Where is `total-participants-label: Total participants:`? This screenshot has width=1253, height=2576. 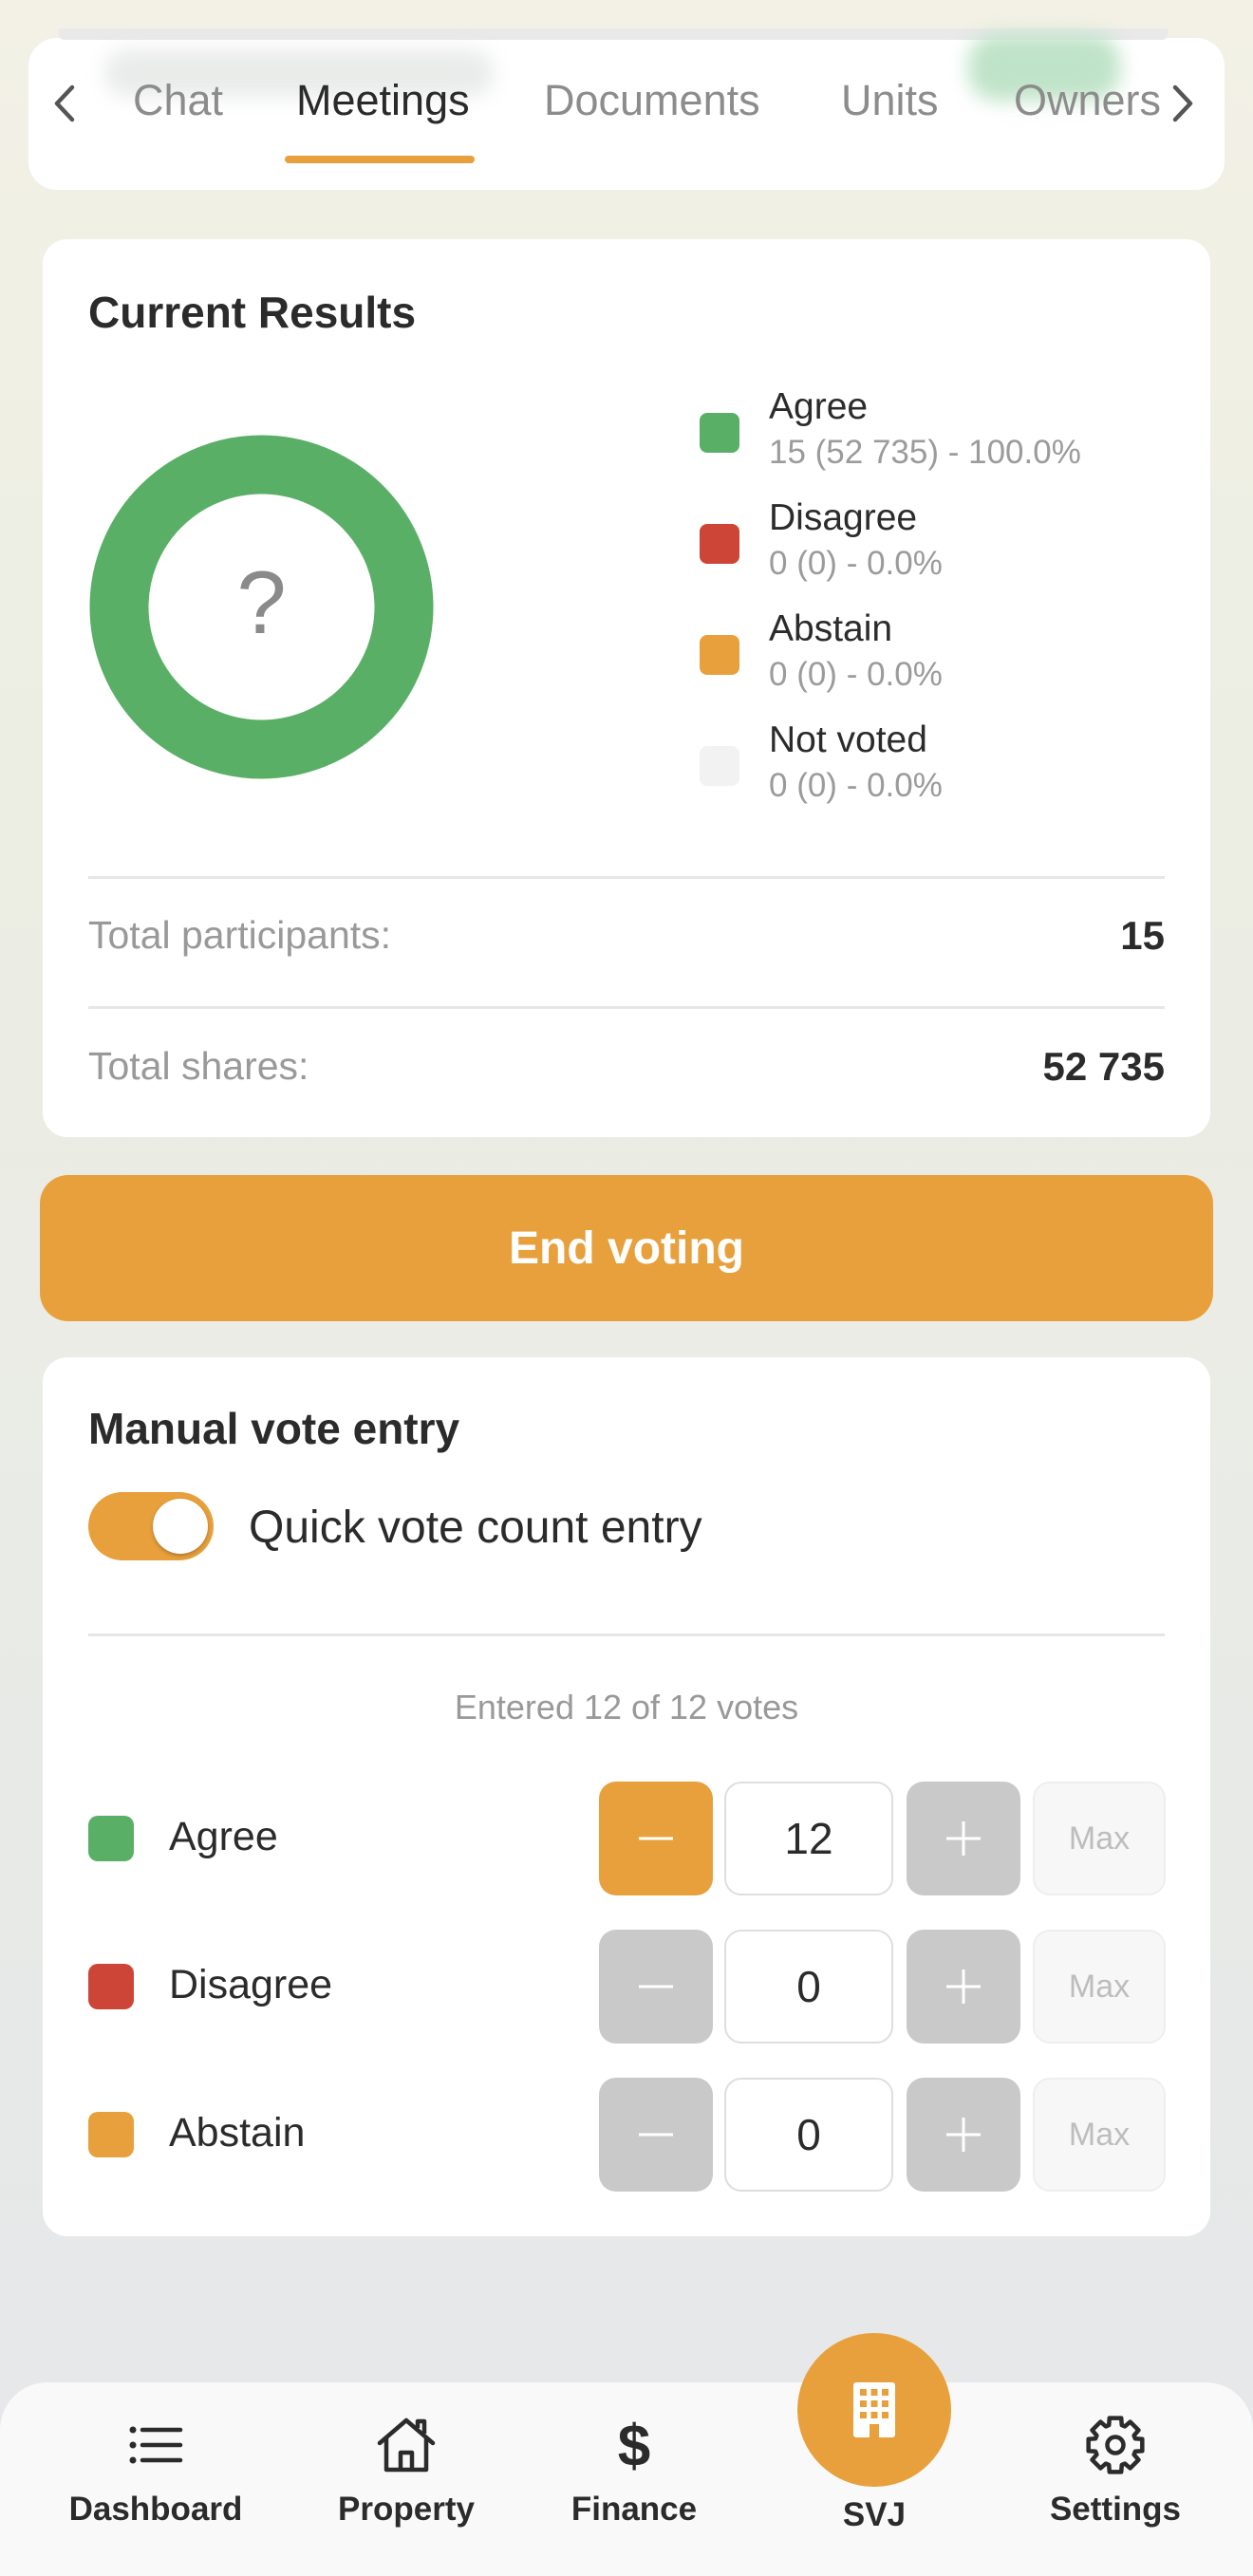 total-participants-label: Total participants: is located at coordinates (240, 935).